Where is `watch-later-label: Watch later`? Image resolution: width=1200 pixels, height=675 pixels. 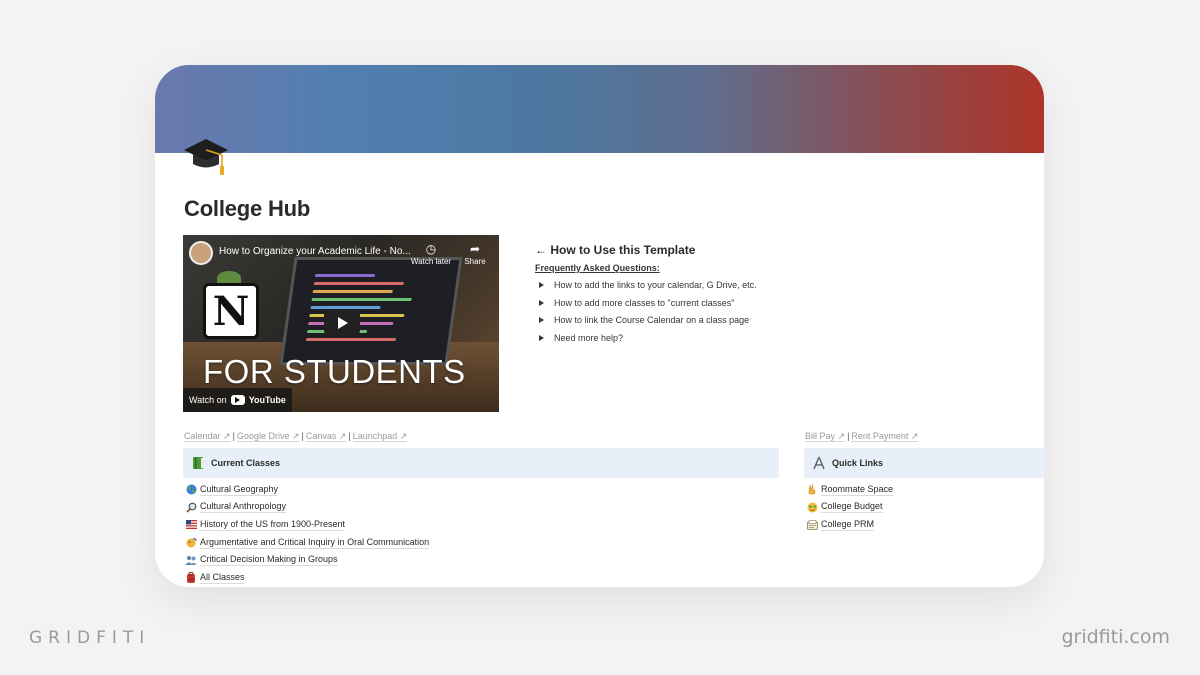
watch-later-label: Watch later is located at coordinates (431, 261).